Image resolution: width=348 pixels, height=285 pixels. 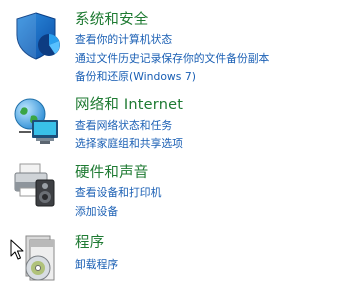 What do you see at coordinates (17, 250) in the screenshot?
I see `mouse-pointer-icon` at bounding box center [17, 250].